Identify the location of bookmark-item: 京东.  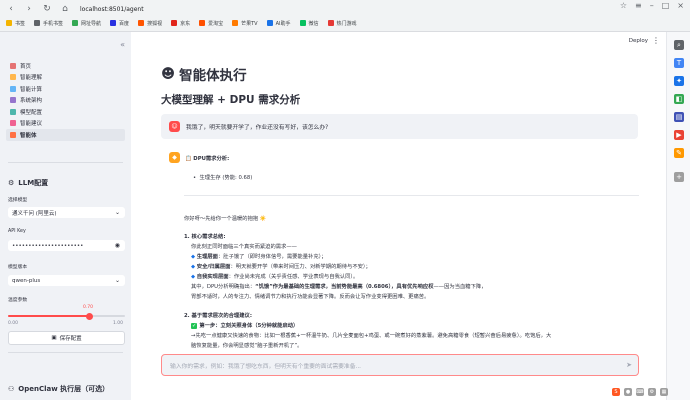
(180, 23).